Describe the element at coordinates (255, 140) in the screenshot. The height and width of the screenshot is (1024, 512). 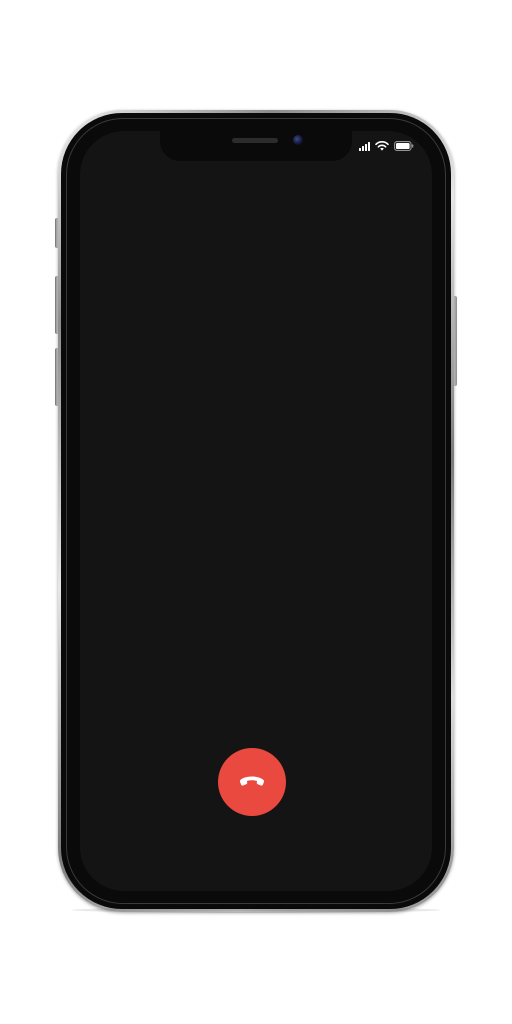
I see `earpiece-speaker` at that location.